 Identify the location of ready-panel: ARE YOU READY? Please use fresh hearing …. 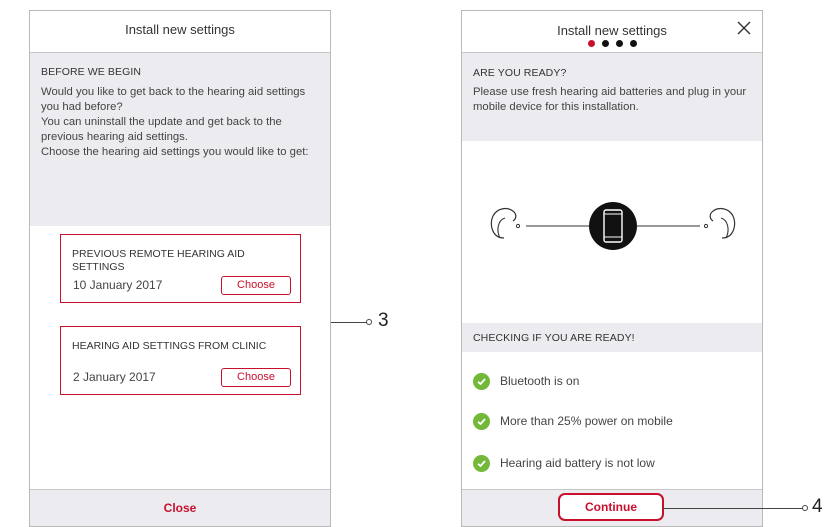
(612, 97).